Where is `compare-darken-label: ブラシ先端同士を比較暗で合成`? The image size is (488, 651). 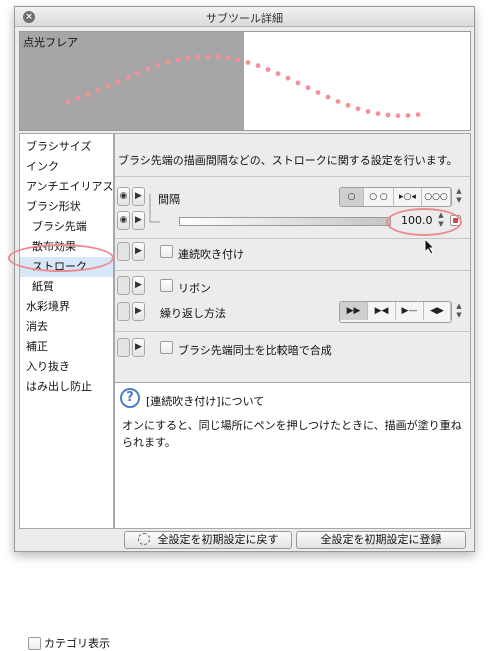
compare-darken-label: ブラシ先端同士を比較暗で合成 is located at coordinates (255, 350).